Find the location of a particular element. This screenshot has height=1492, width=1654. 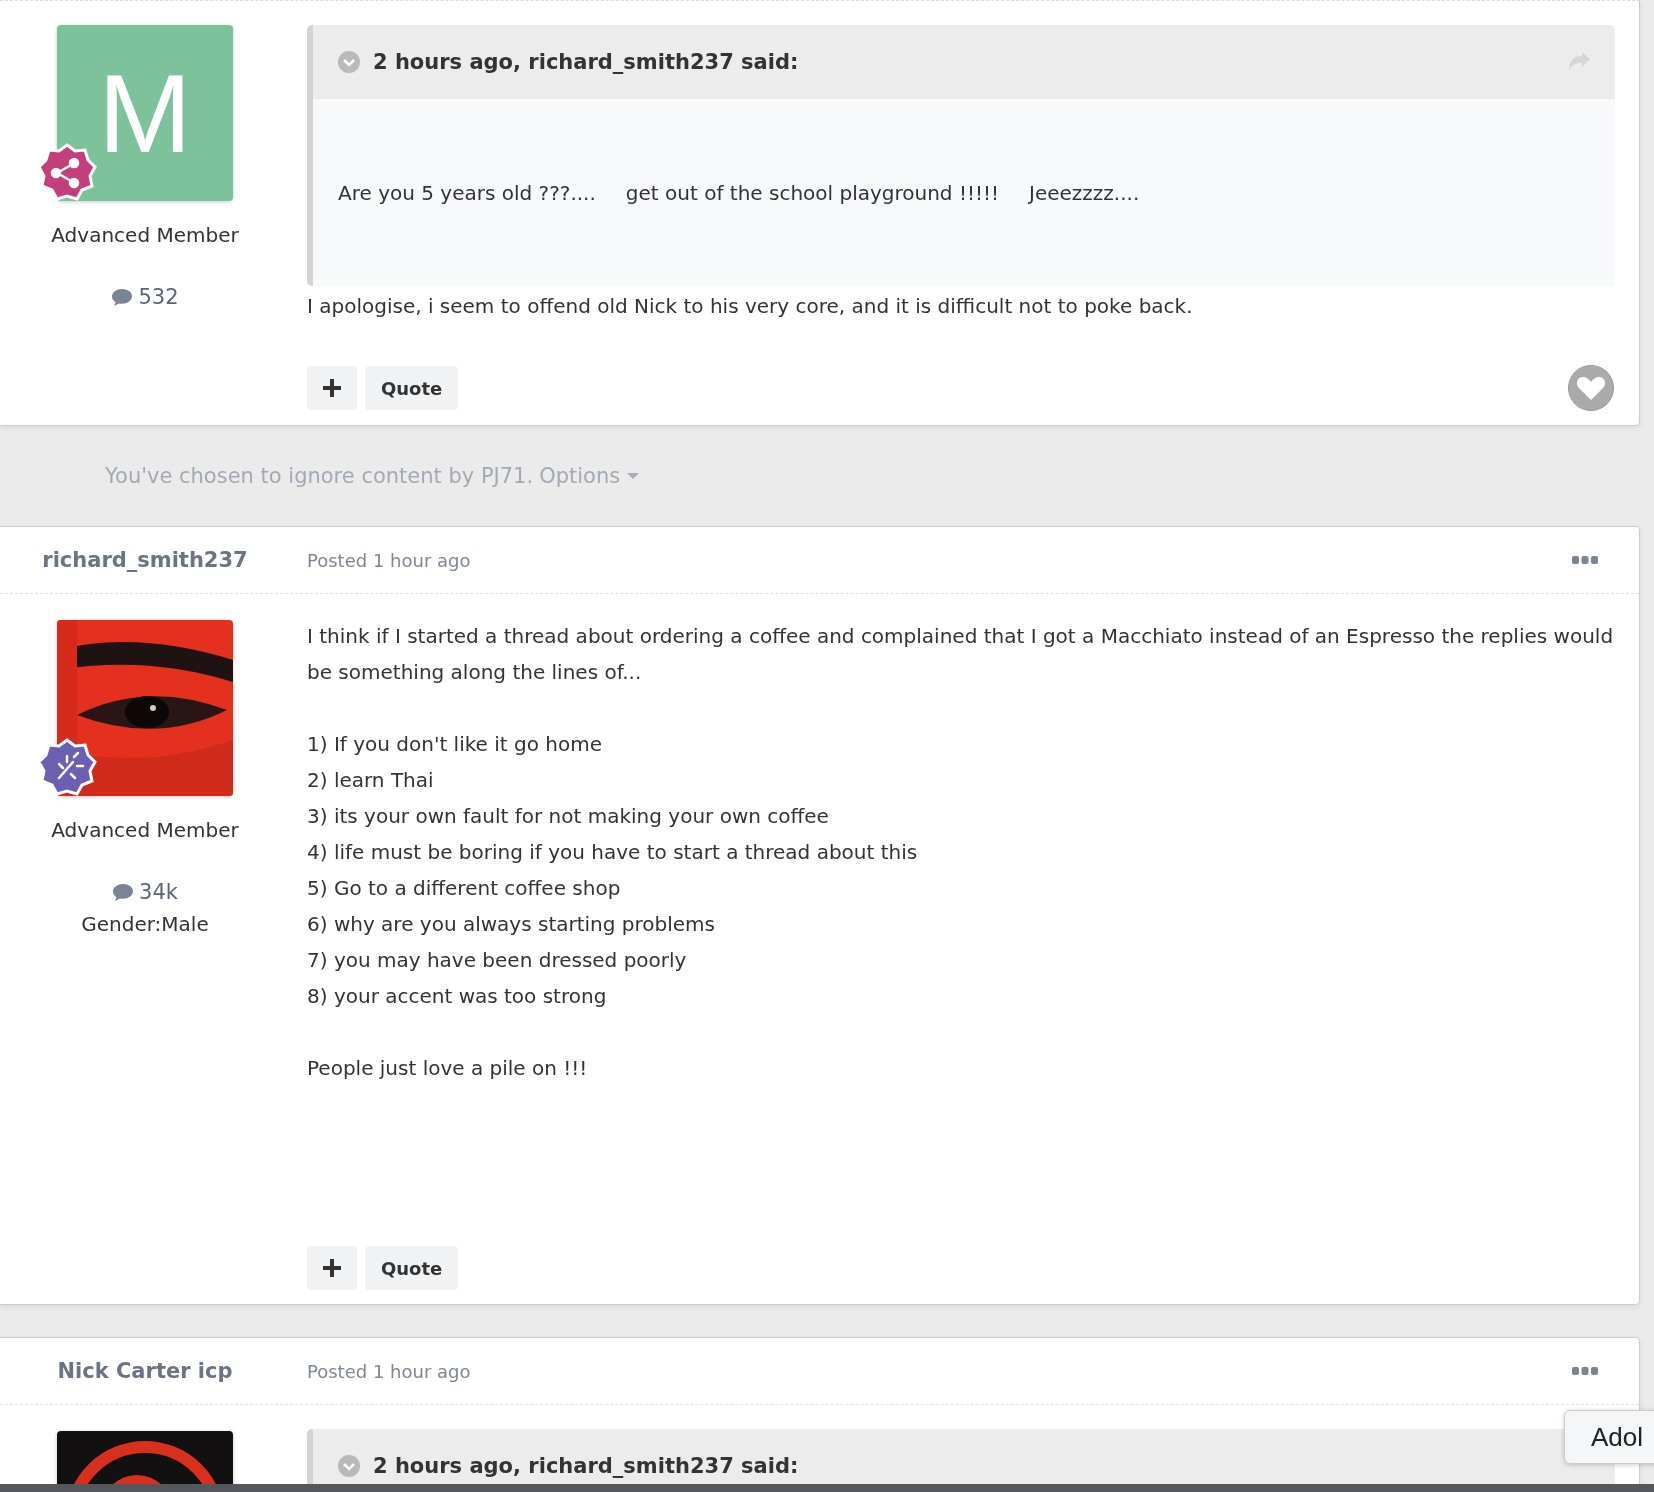

list-line: 4) life must be boring if you have to start a thread about this is located at coordinates (613, 852).